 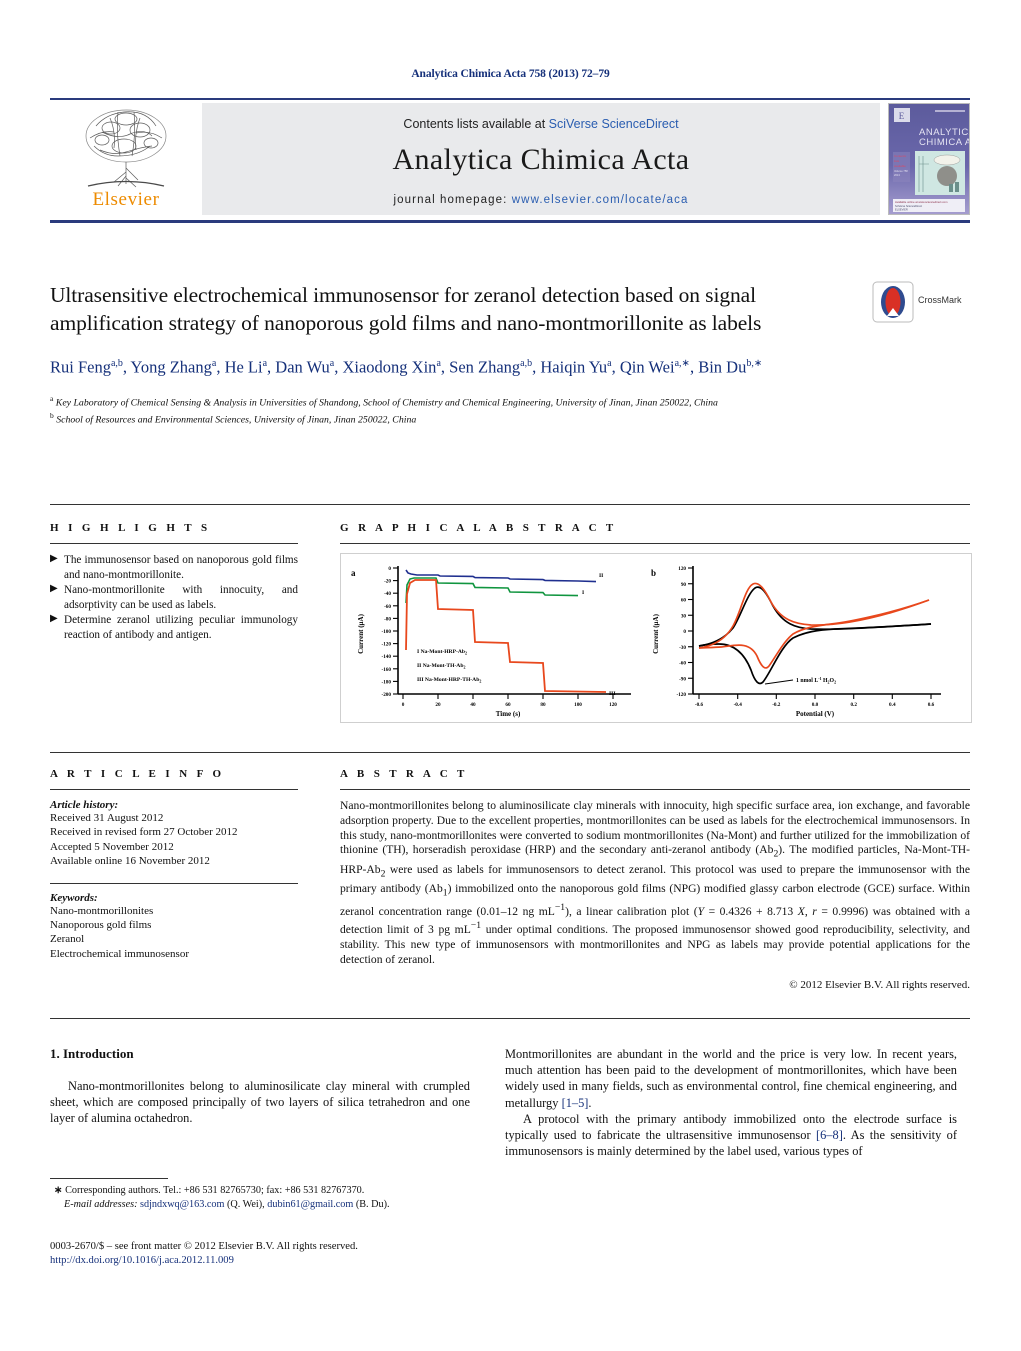 I want to click on divider-above-highlights, so click(x=510, y=504).